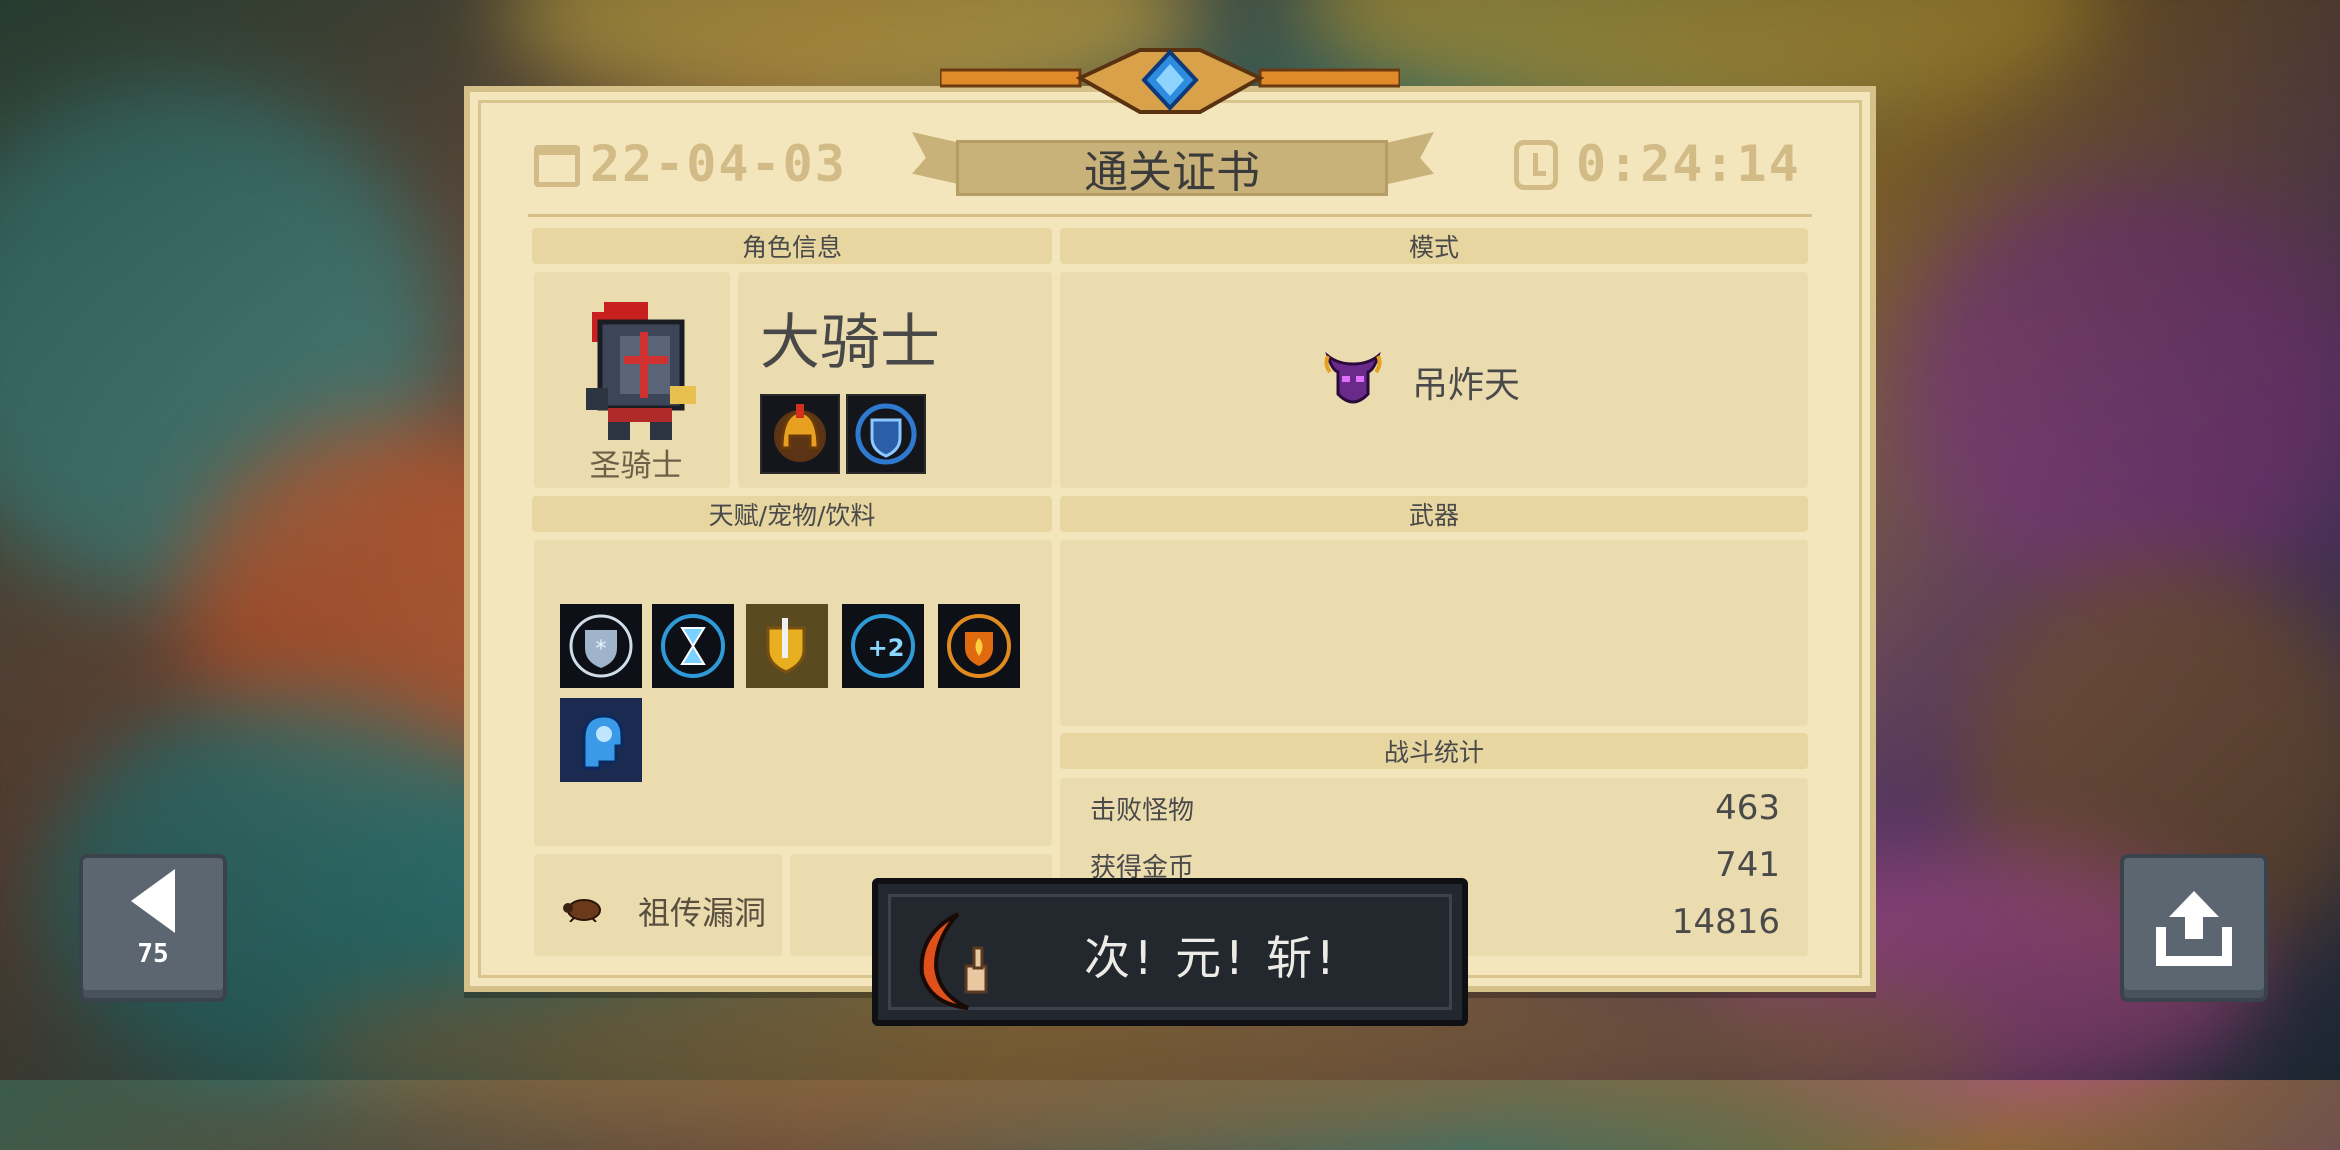  Describe the element at coordinates (787, 646) in the screenshot. I see `golden-shield-icon` at that location.